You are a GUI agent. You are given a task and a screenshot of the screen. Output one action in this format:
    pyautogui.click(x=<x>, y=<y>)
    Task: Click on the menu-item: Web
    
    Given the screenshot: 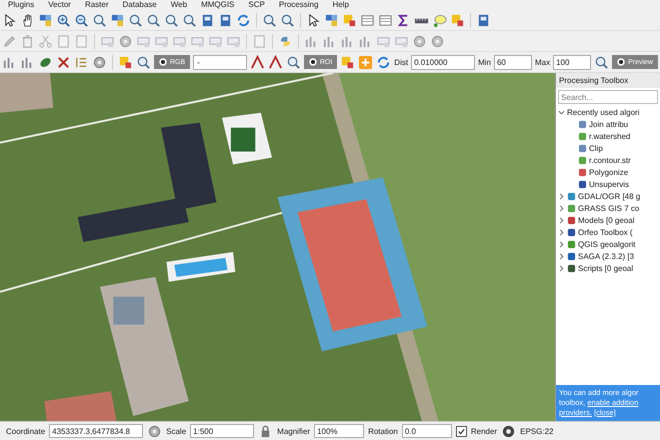 What is the action you would take?
    pyautogui.click(x=179, y=5)
    